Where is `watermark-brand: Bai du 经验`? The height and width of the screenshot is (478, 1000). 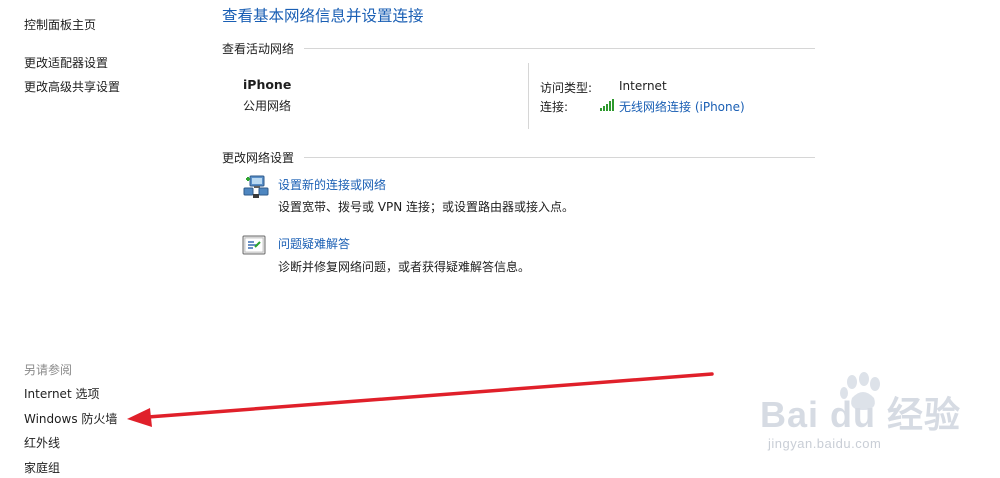
watermark-brand: Bai du 经验 is located at coordinates (861, 414).